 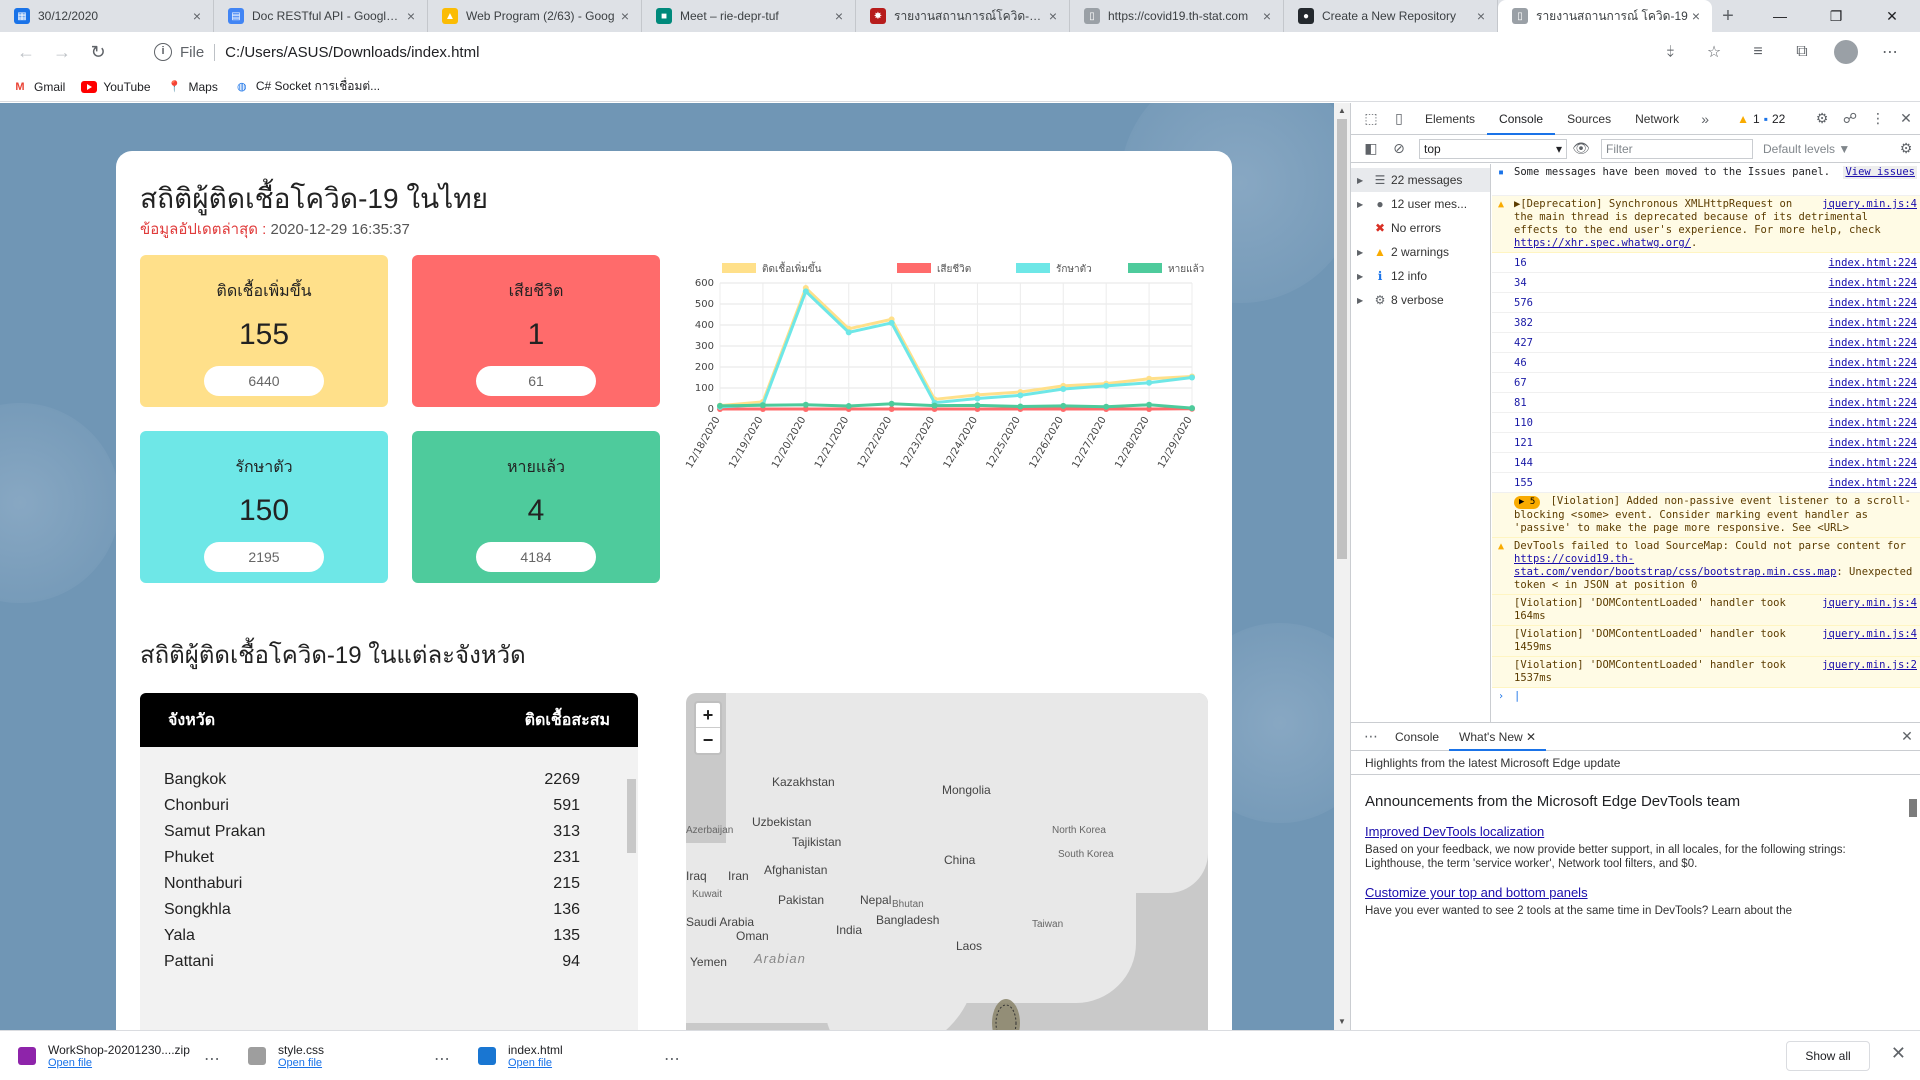 I want to click on bookmark-gmail: M Gmail, so click(x=38, y=87).